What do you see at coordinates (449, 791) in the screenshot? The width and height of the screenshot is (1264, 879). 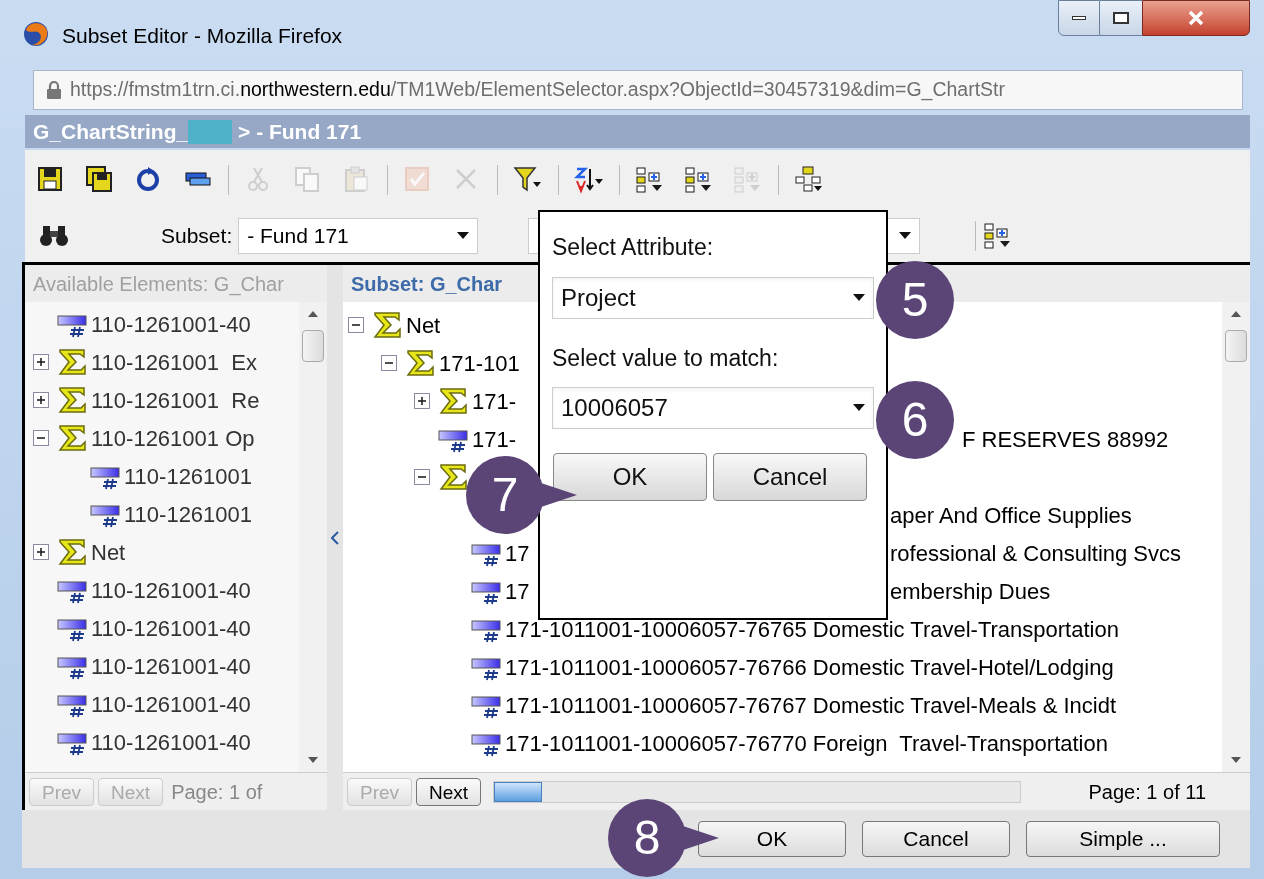 I see `page-button: Next` at bounding box center [449, 791].